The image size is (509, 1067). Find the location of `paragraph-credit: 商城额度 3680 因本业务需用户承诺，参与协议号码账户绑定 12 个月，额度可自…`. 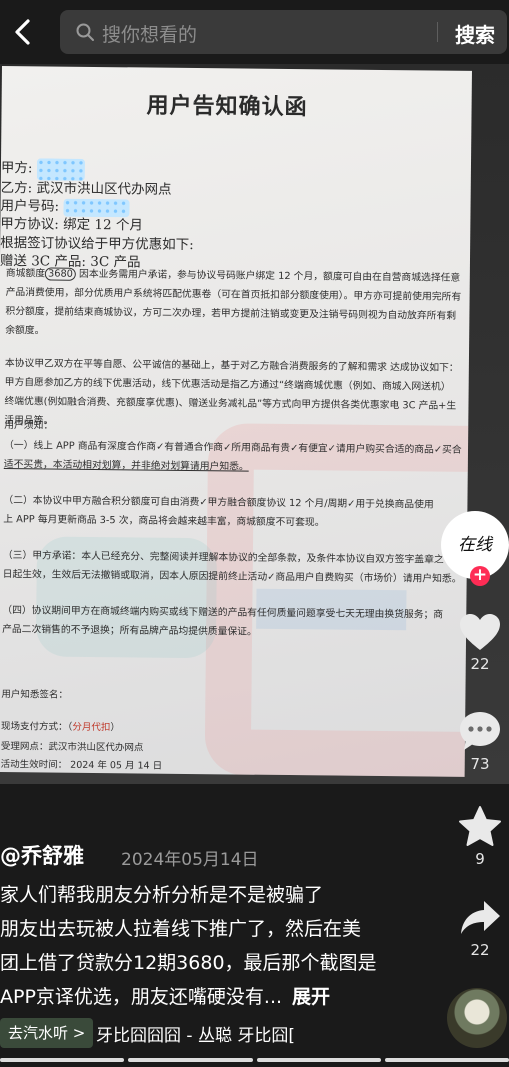

paragraph-credit: 商城额度 3680 因本业务需用户承诺，参与协议号码账户绑定 12 个月，额度可自… is located at coordinates (233, 302).